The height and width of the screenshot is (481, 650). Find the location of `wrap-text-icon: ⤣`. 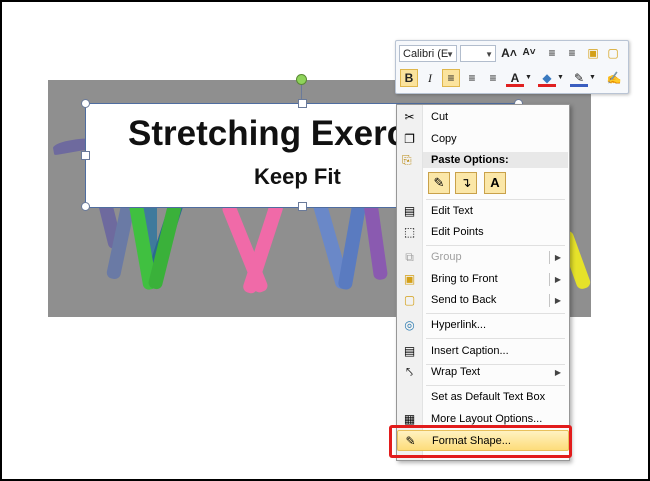

wrap-text-icon: ⤣ is located at coordinates (409, 372).